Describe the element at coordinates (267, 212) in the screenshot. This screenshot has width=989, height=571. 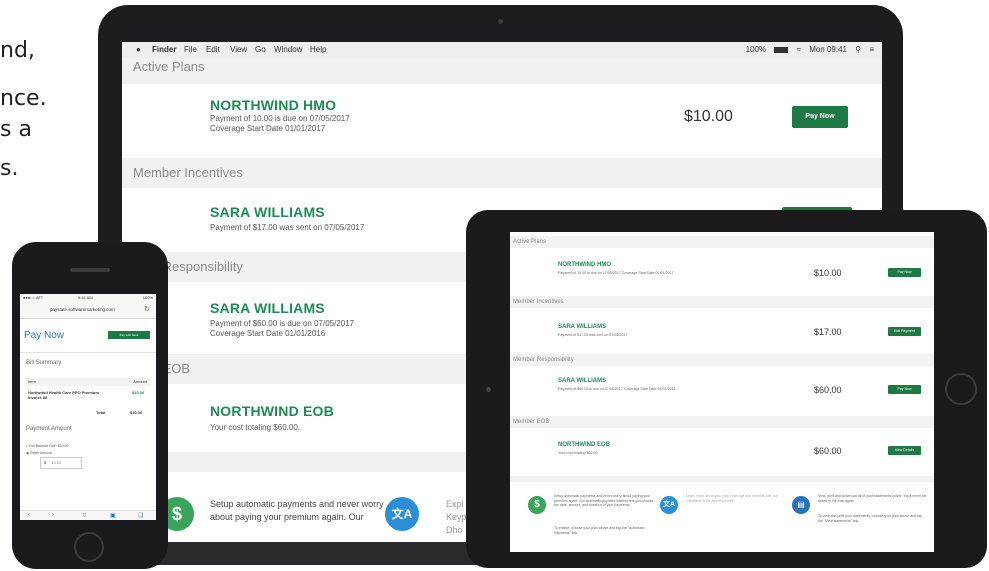
I see `incentive-name: SARA WILLIAMS` at that location.